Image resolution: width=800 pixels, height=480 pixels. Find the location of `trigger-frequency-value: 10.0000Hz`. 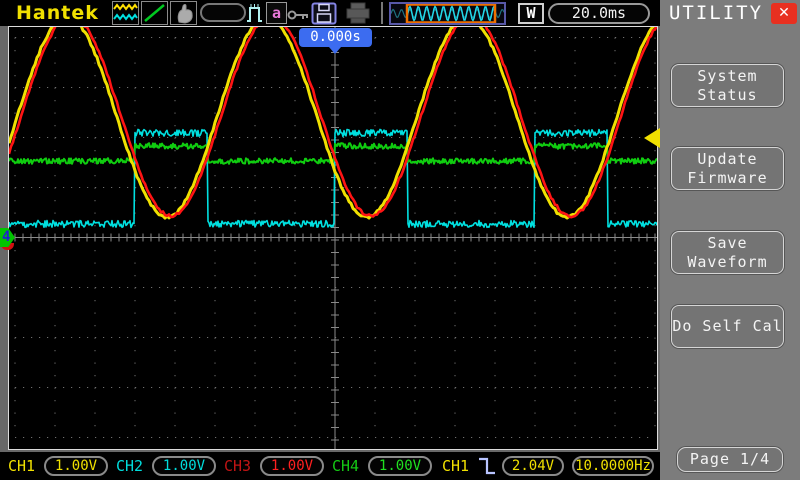

trigger-frequency-value: 10.0000Hz is located at coordinates (613, 466).